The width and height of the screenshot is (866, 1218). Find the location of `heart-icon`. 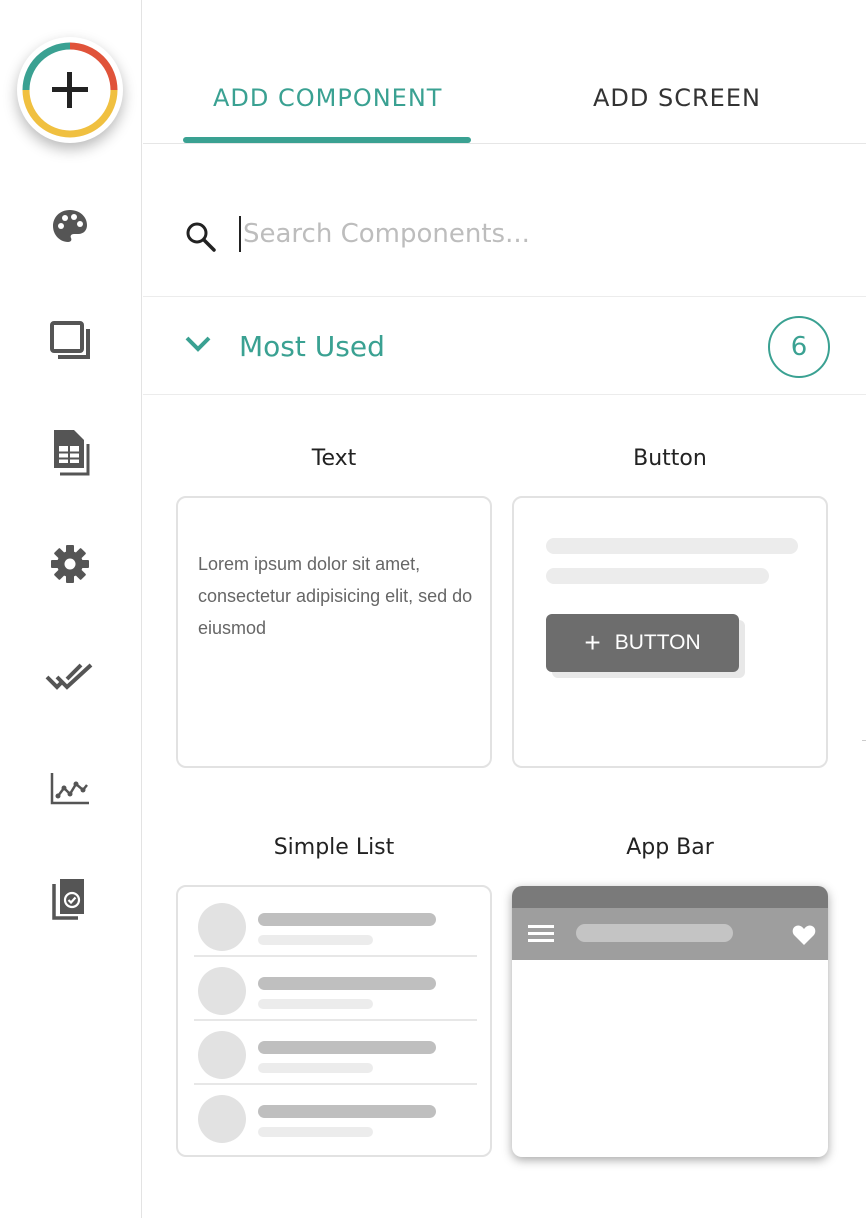

heart-icon is located at coordinates (804, 935).